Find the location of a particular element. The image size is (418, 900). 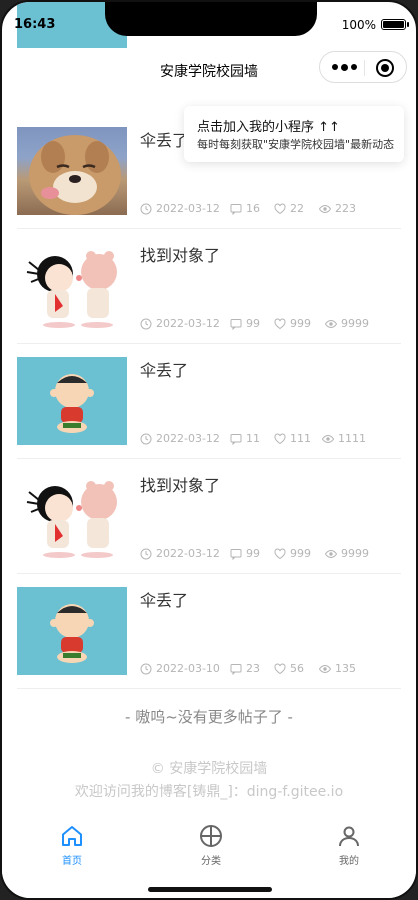

post-likes: 22 is located at coordinates (289, 208).